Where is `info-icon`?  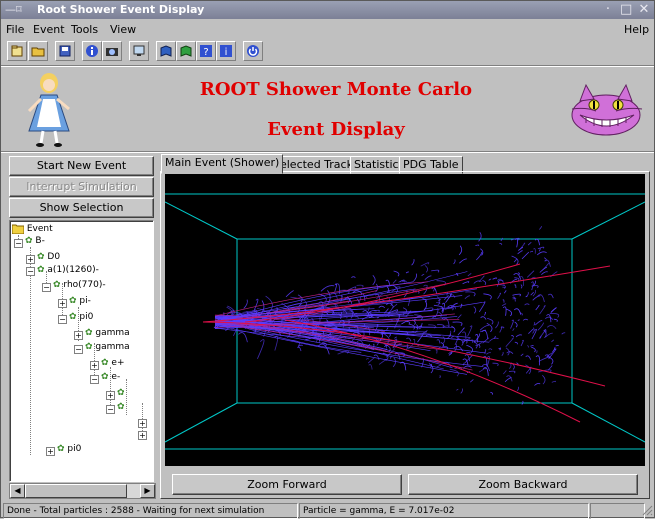 info-icon is located at coordinates (92, 51).